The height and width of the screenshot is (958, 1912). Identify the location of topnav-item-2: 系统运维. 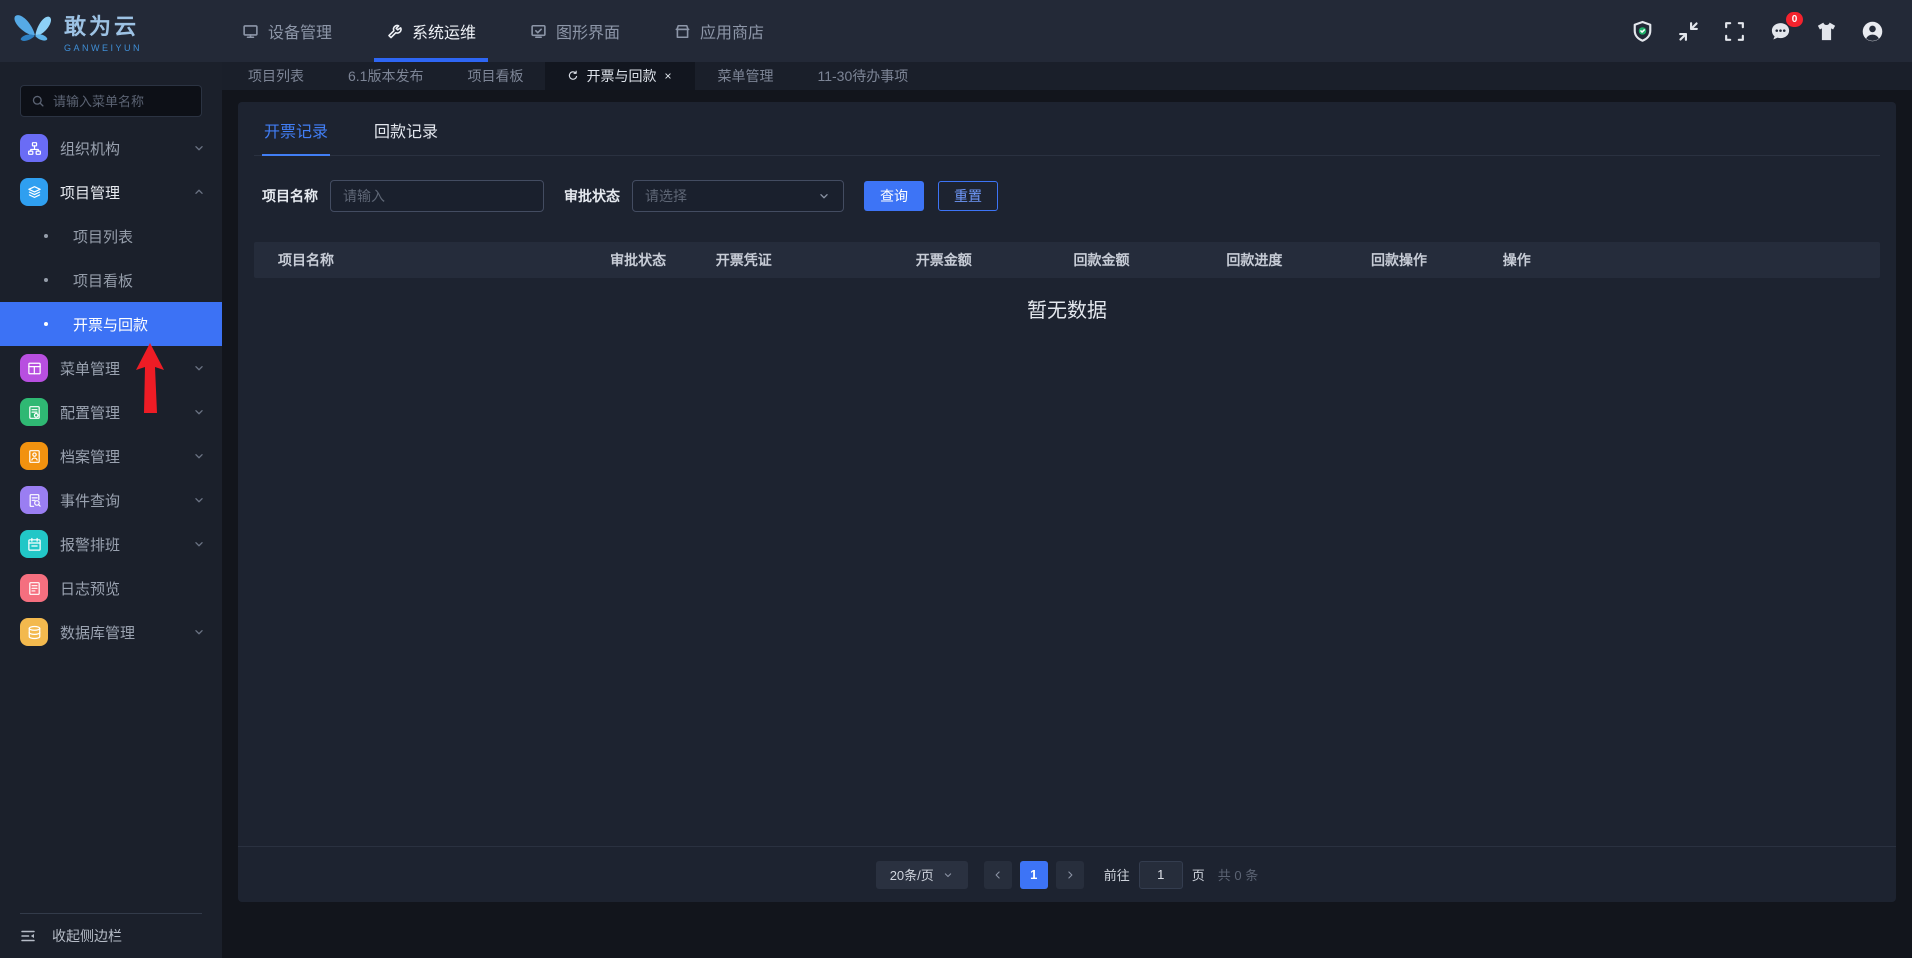
(431, 31).